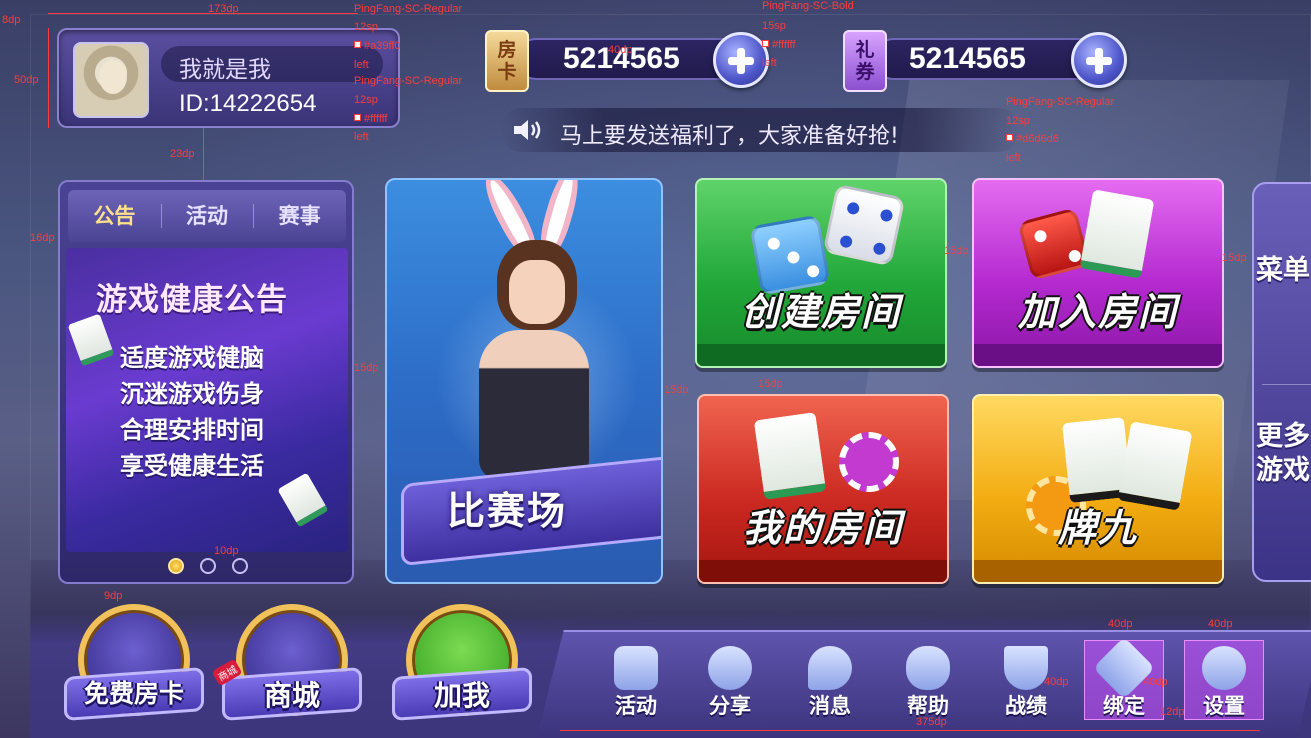 The width and height of the screenshot is (1311, 738). Describe the element at coordinates (1098, 489) in the screenshot. I see `pai-gow-button: 牌九` at that location.